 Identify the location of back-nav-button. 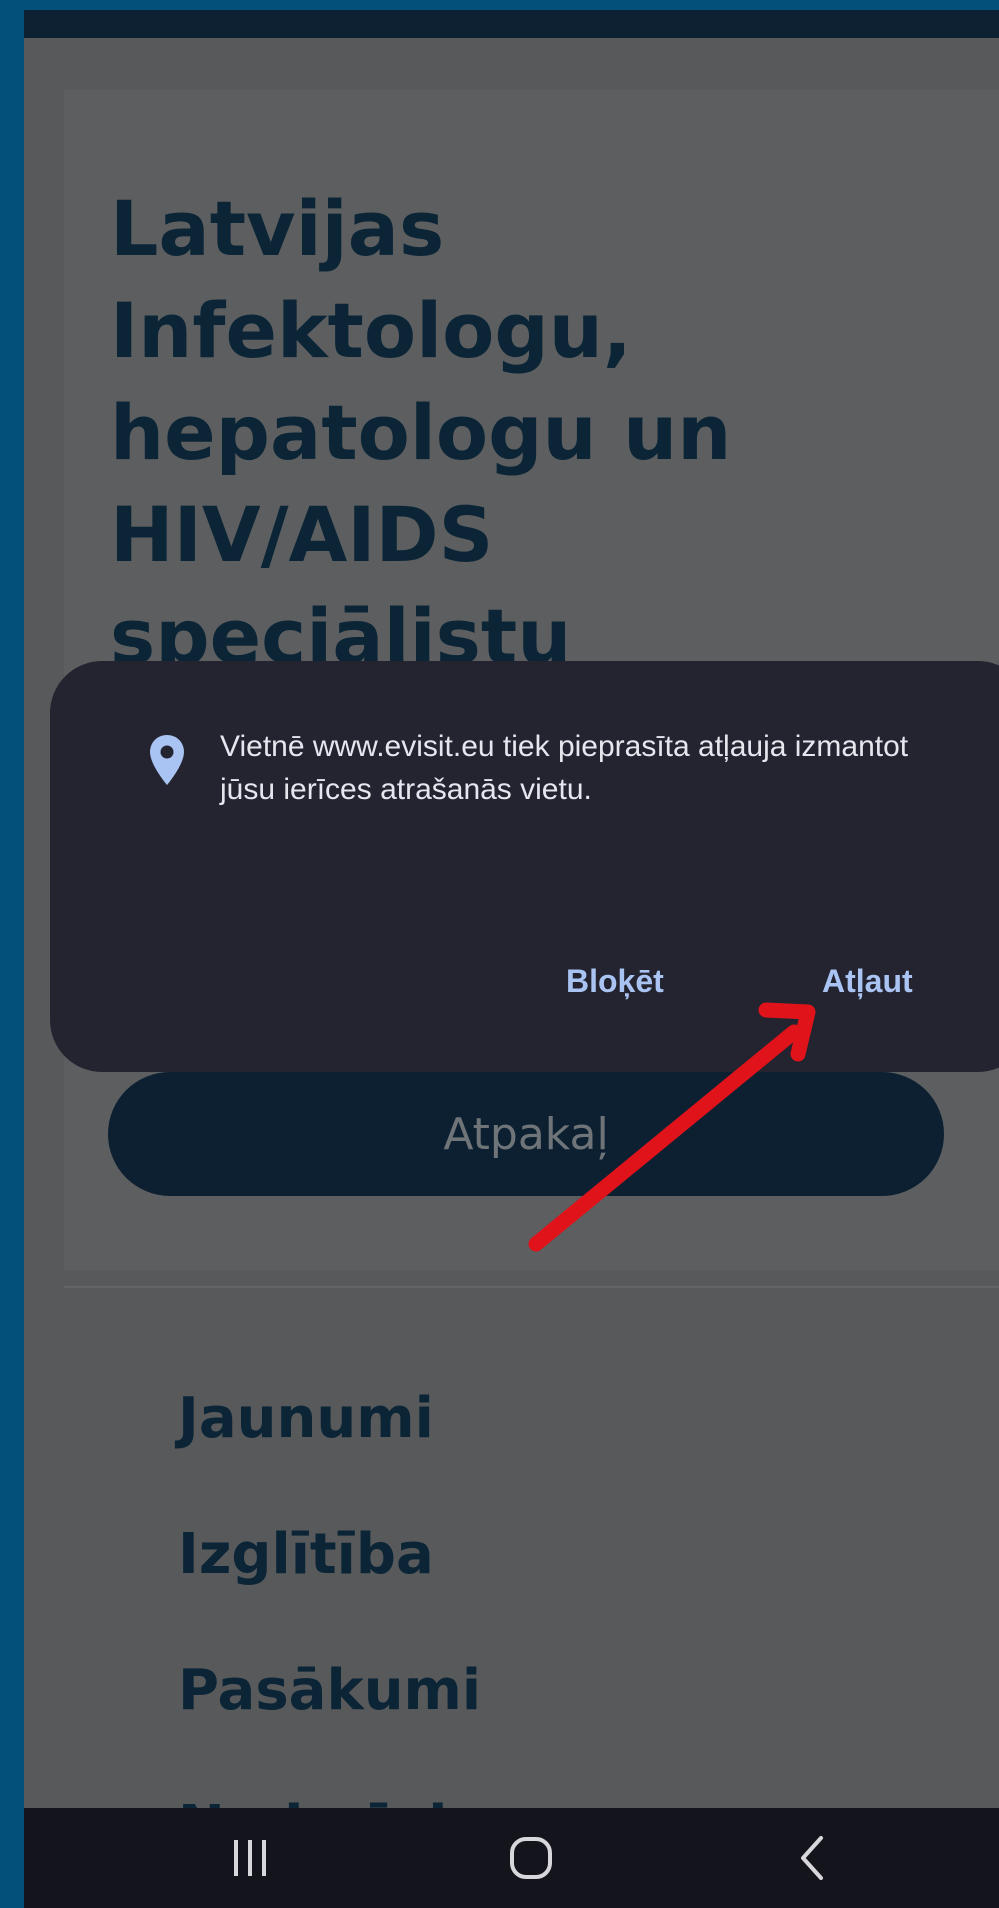
(812, 1858).